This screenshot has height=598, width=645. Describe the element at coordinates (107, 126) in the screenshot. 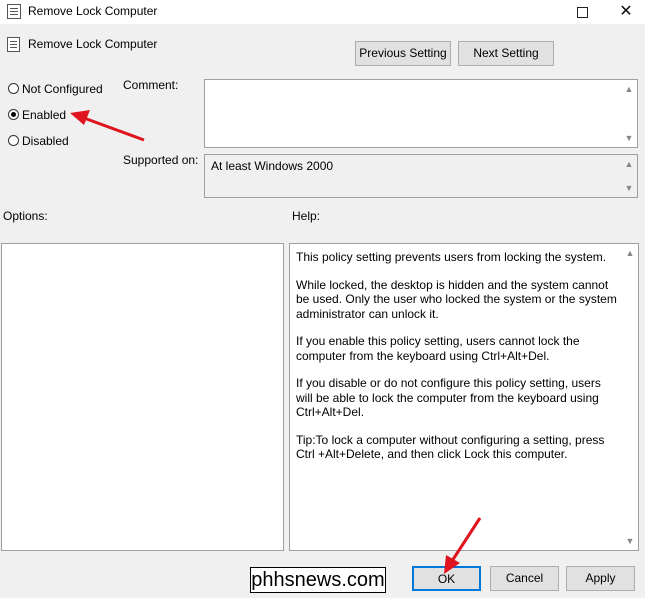

I see `arrow-to-enabled` at that location.